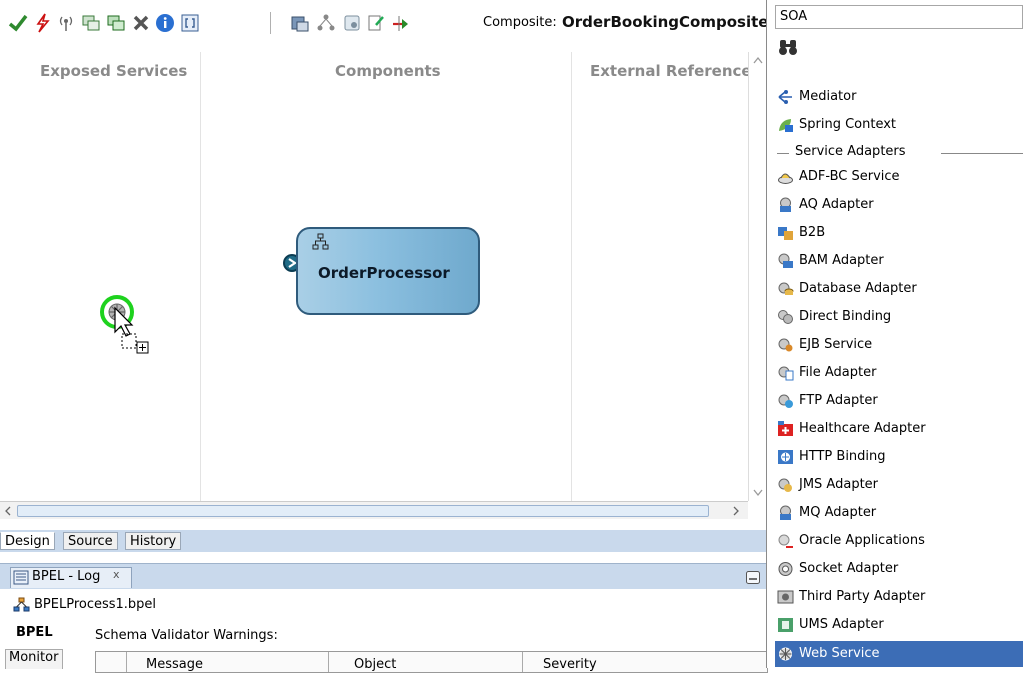  Describe the element at coordinates (786, 288) in the screenshot. I see `database-adapter-icon` at that location.